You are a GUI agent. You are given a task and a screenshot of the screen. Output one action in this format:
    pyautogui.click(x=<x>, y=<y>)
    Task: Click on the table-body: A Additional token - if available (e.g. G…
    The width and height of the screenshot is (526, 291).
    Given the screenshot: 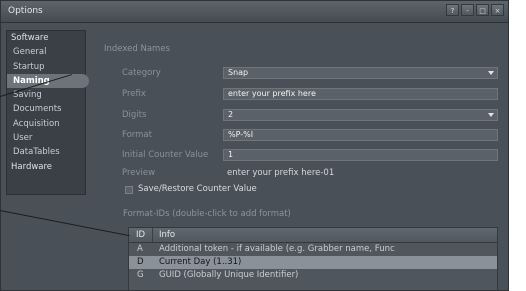 What is the action you would take?
    pyautogui.click(x=313, y=262)
    